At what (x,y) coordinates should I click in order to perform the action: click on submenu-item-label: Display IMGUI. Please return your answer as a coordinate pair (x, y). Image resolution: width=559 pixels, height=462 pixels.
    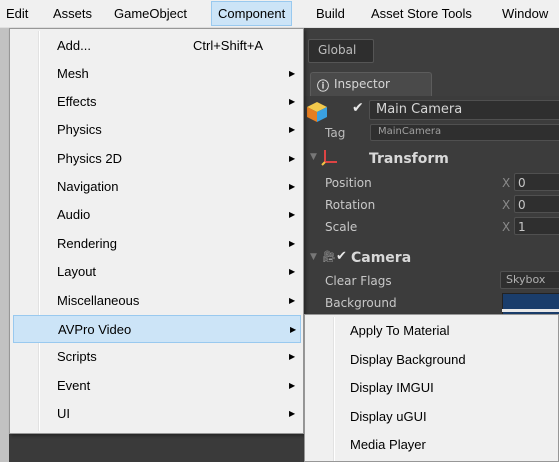
    Looking at the image, I should click on (392, 387).